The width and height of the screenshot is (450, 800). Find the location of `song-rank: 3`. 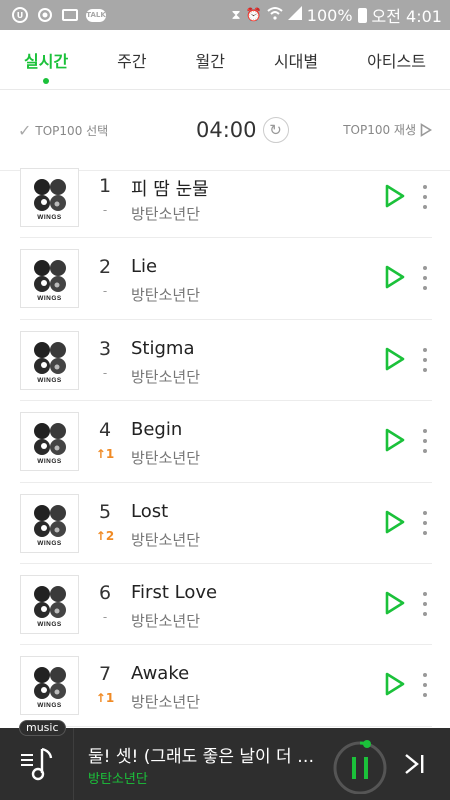

song-rank: 3 is located at coordinates (105, 348).